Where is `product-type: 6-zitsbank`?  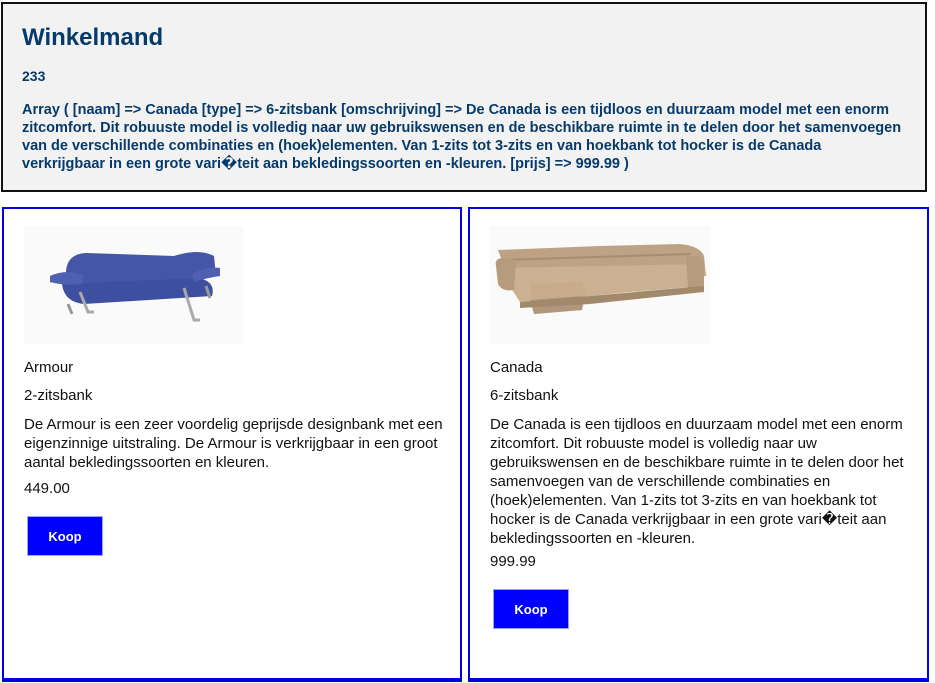 product-type: 6-zitsbank is located at coordinates (524, 395).